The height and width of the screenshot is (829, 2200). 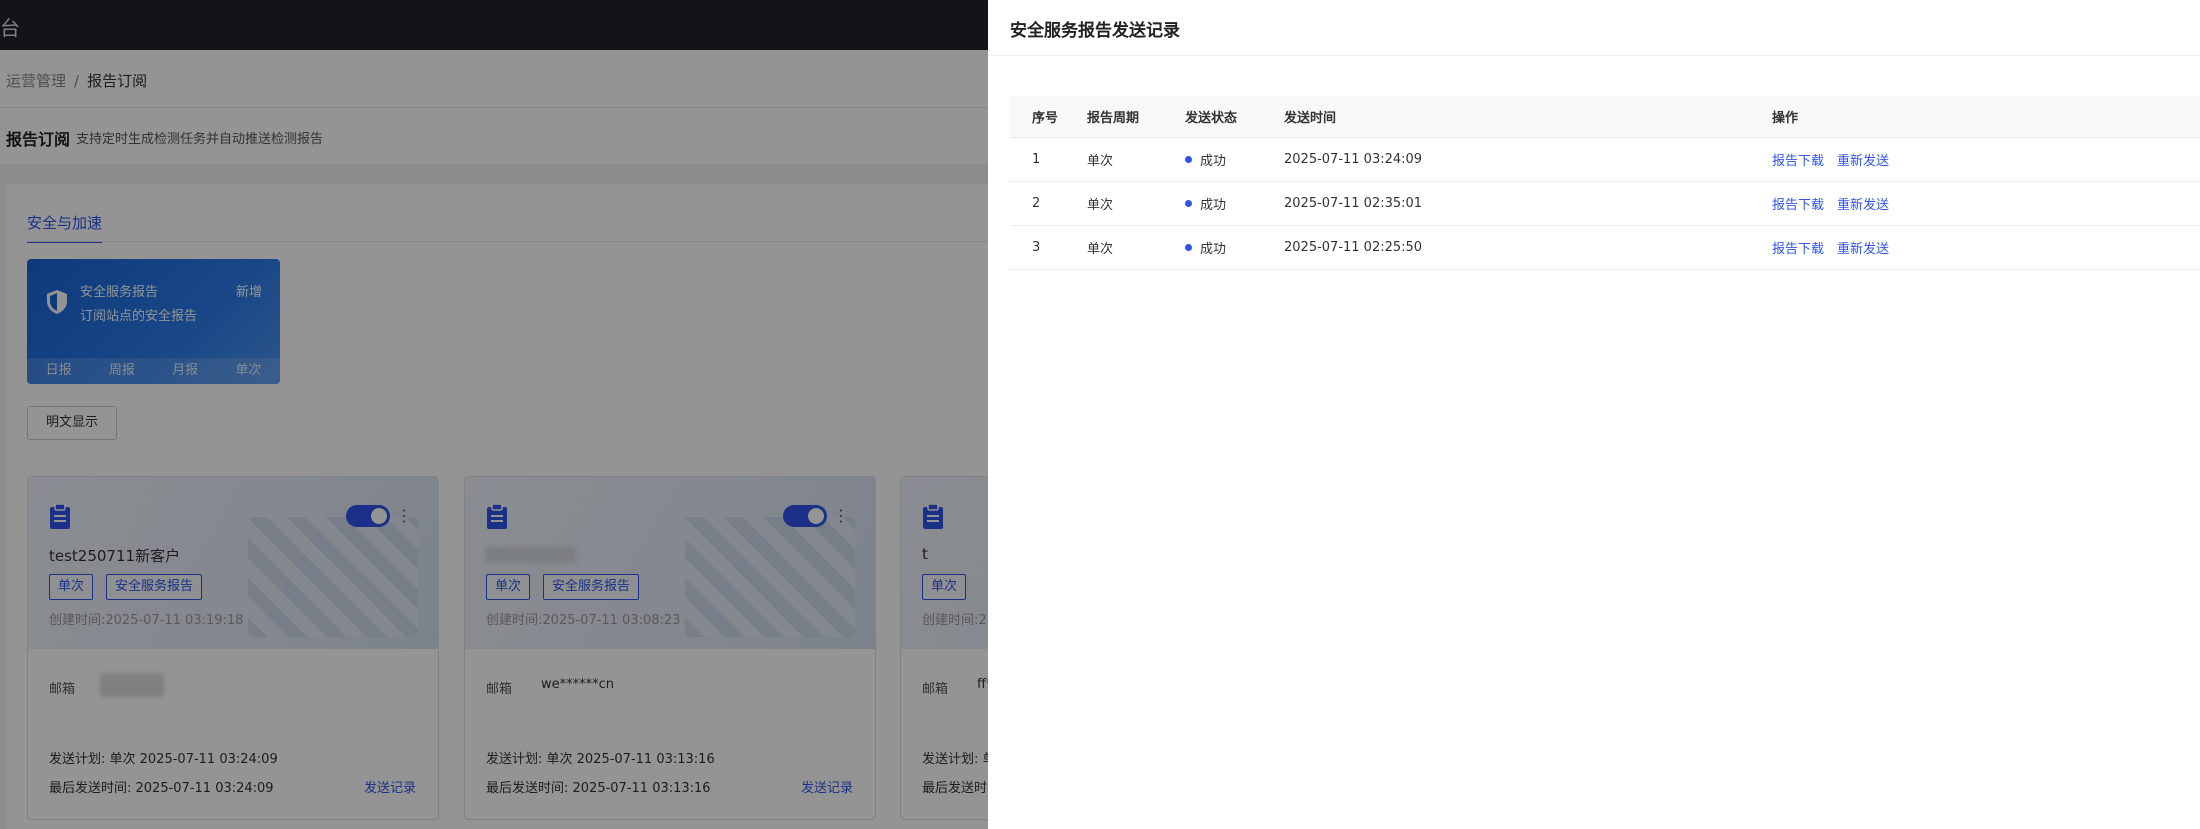 What do you see at coordinates (1045, 118) in the screenshot?
I see `column-header-index: 序号` at bounding box center [1045, 118].